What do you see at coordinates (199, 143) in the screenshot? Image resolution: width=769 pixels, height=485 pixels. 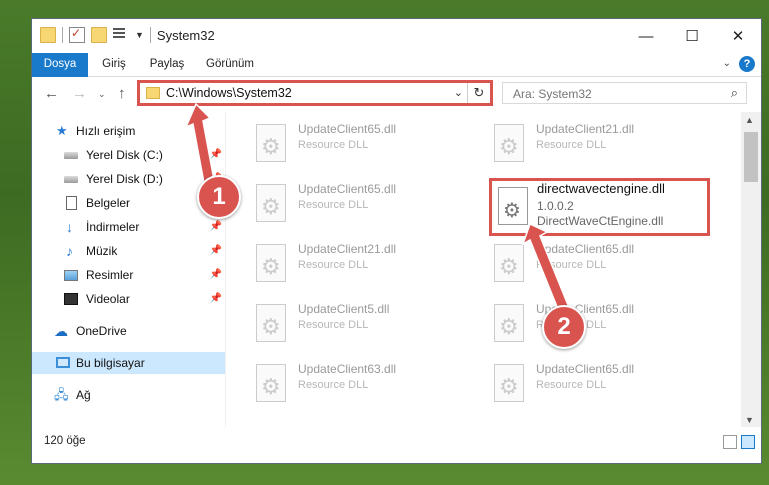 I see `arrow-to-address-bar` at bounding box center [199, 143].